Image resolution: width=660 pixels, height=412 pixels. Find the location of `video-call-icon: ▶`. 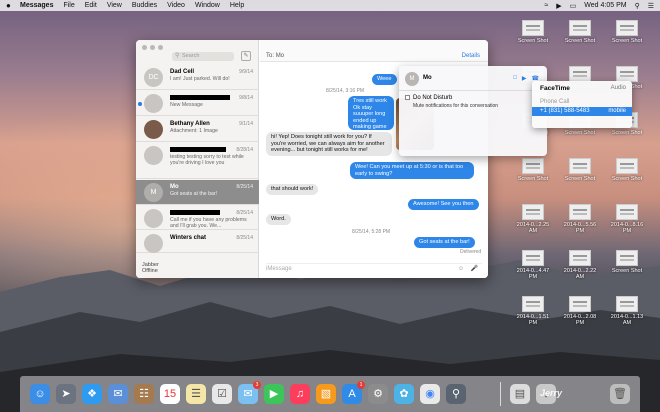

video-call-icon: ▶ is located at coordinates (524, 78).